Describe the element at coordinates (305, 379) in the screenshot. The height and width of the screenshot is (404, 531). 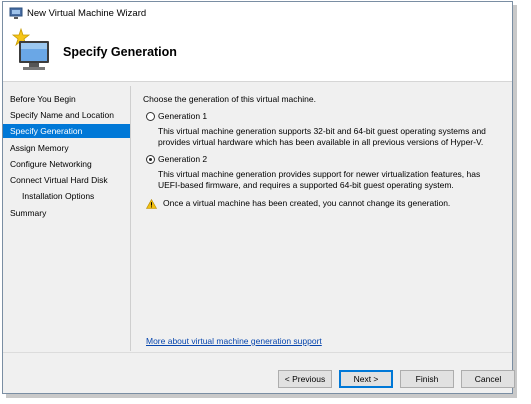
I see `previous-button: < Previous` at that location.